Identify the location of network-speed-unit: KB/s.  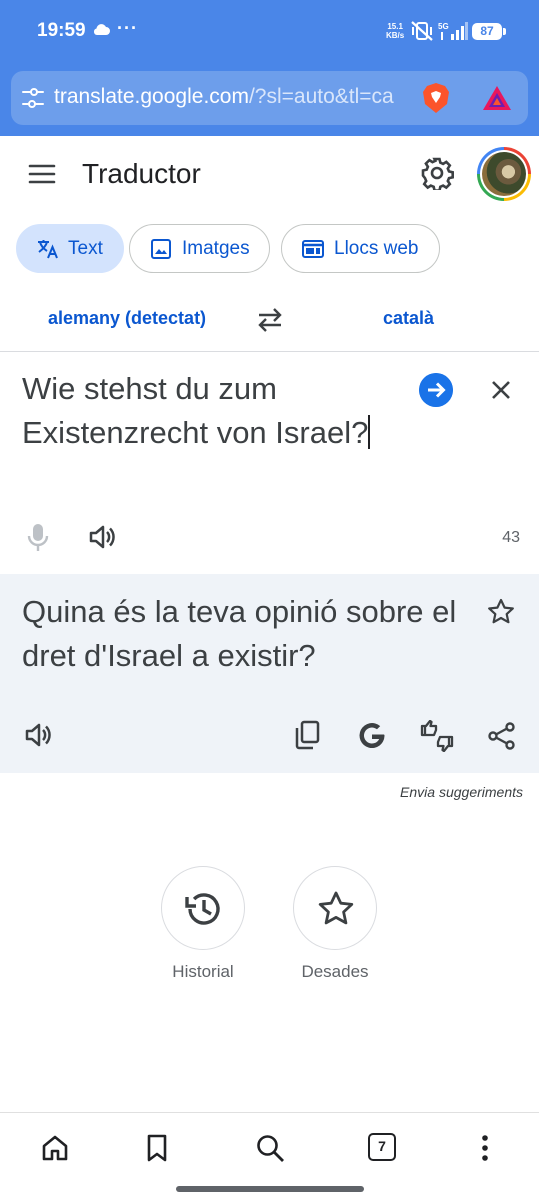
(395, 35).